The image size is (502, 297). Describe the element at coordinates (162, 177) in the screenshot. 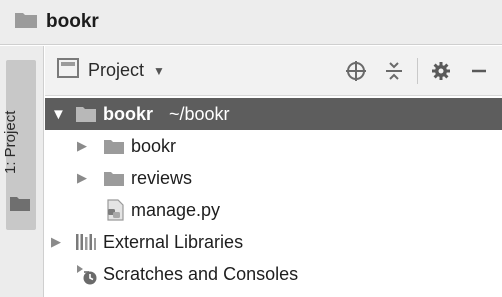

I see `tree-item-label: reviews` at that location.